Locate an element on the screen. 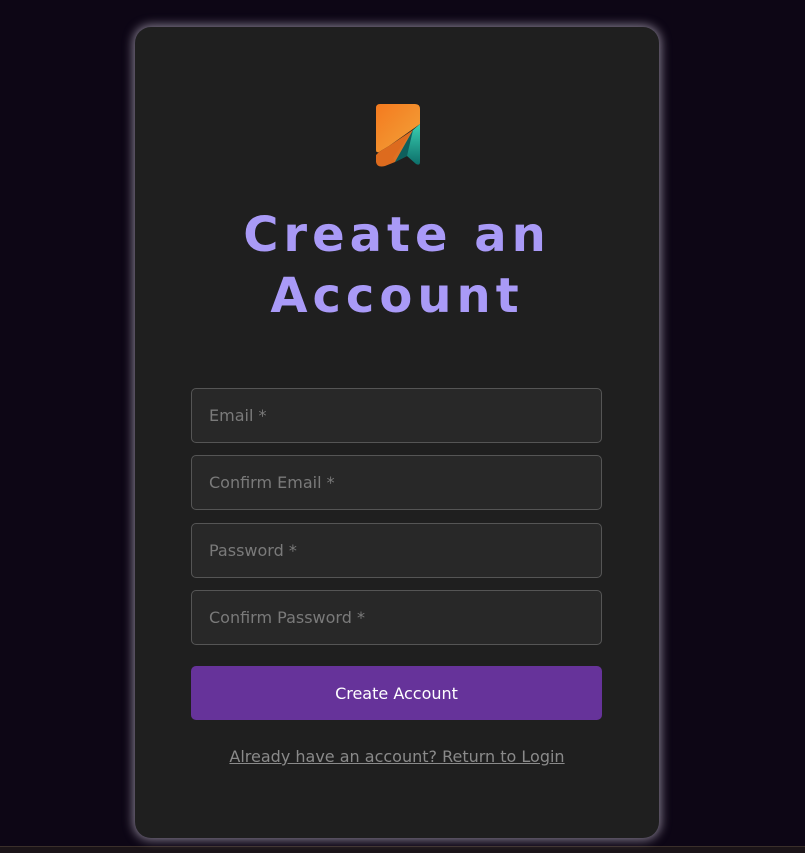 The height and width of the screenshot is (853, 805). create-account-button: Create Account is located at coordinates (396, 693).